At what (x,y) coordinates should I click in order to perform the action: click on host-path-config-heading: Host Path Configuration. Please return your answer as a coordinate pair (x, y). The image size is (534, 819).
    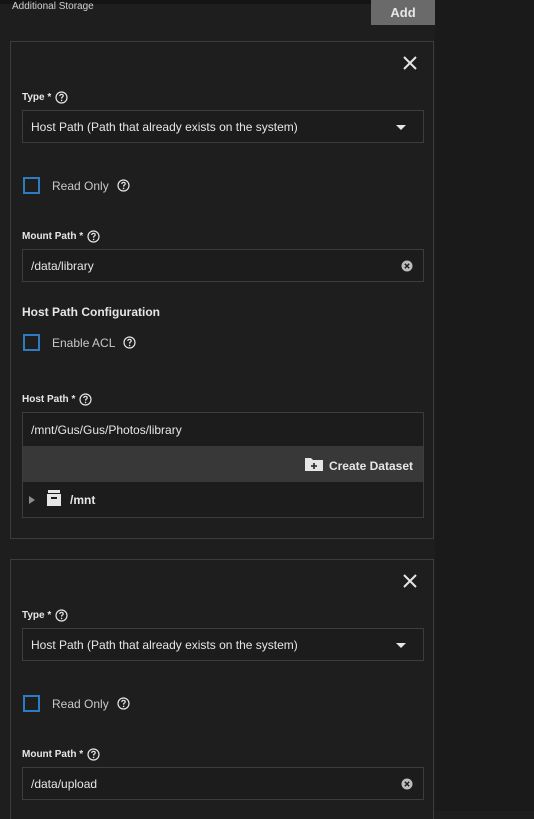
    Looking at the image, I should click on (91, 312).